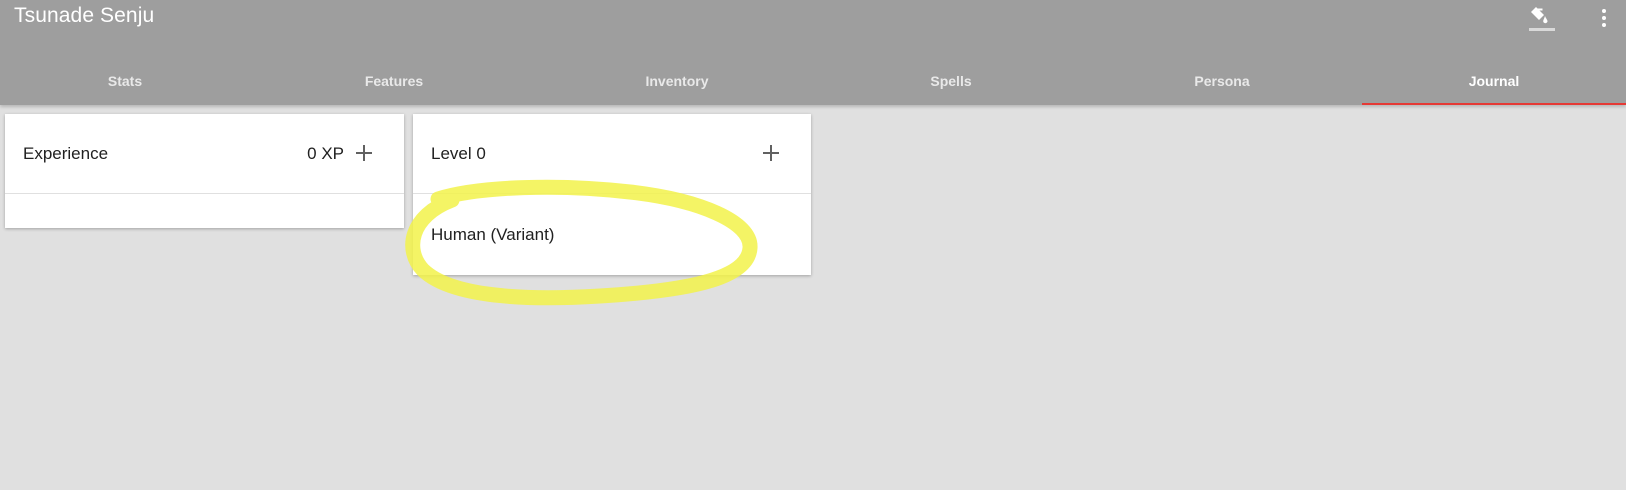  What do you see at coordinates (493, 234) in the screenshot?
I see `race-label: Human (Variant)` at bounding box center [493, 234].